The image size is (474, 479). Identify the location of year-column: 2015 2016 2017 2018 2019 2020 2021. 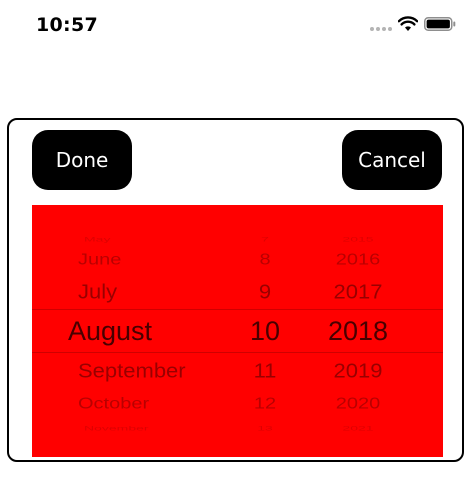
(358, 331).